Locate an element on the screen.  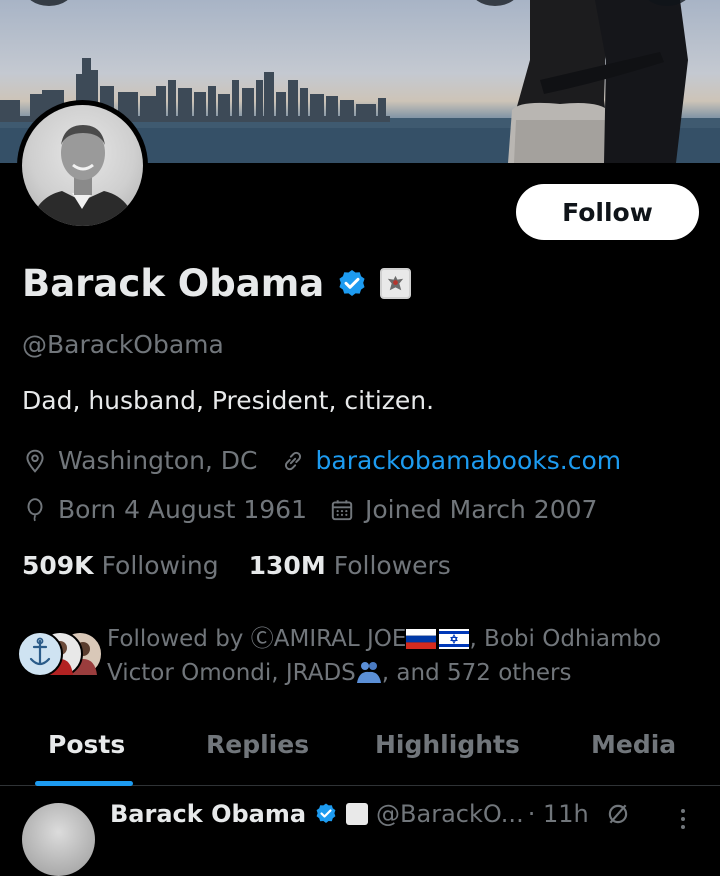
profile-bio: Dad, husband, President, citizen. is located at coordinates (228, 400).